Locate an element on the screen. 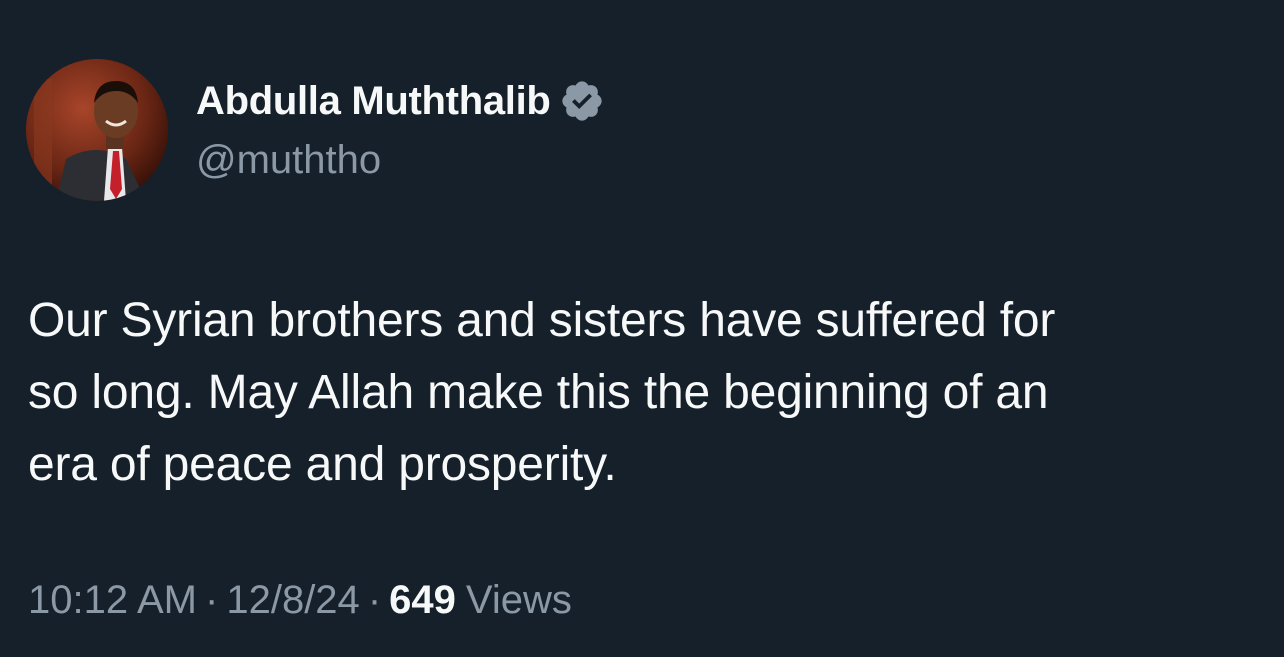 The image size is (1284, 657). views-count: 649 is located at coordinates (422, 600).